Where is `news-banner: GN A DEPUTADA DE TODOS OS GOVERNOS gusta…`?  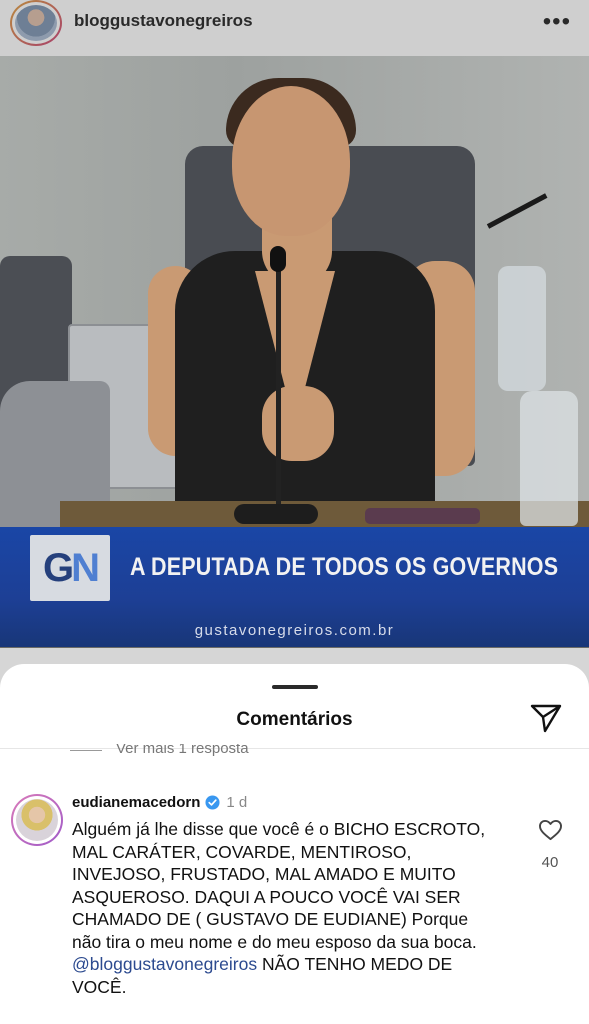 news-banner: GN A DEPUTADA DE TODOS OS GOVERNOS gusta… is located at coordinates (294, 587).